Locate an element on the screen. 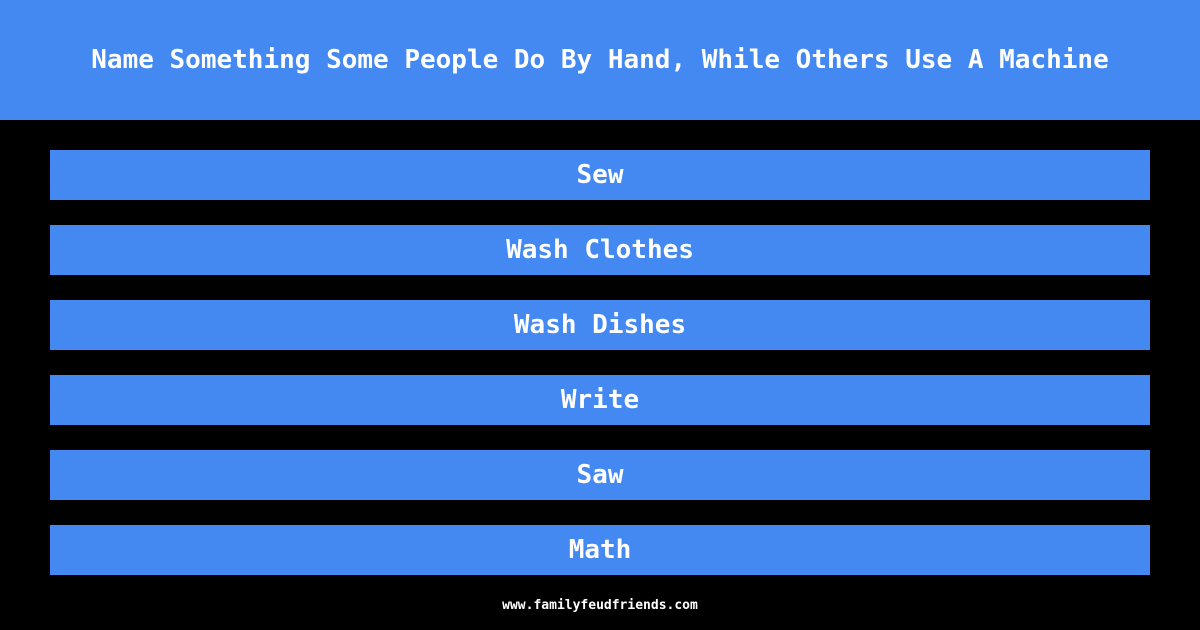  answer-text: Math is located at coordinates (600, 550).